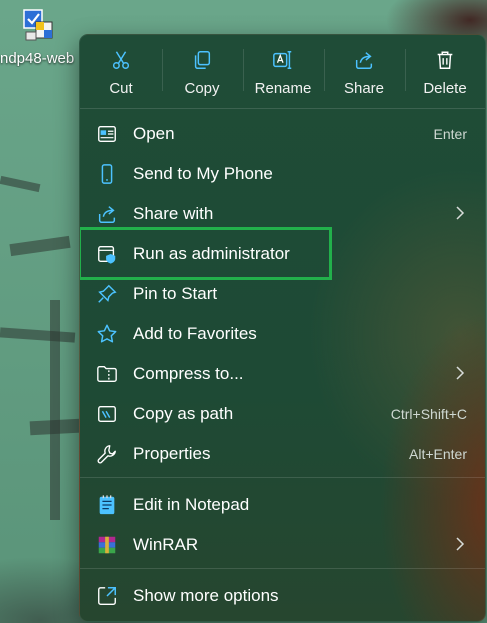 This screenshot has width=487, height=623. Describe the element at coordinates (283, 74) in the screenshot. I see `rename-button: Rename` at that location.